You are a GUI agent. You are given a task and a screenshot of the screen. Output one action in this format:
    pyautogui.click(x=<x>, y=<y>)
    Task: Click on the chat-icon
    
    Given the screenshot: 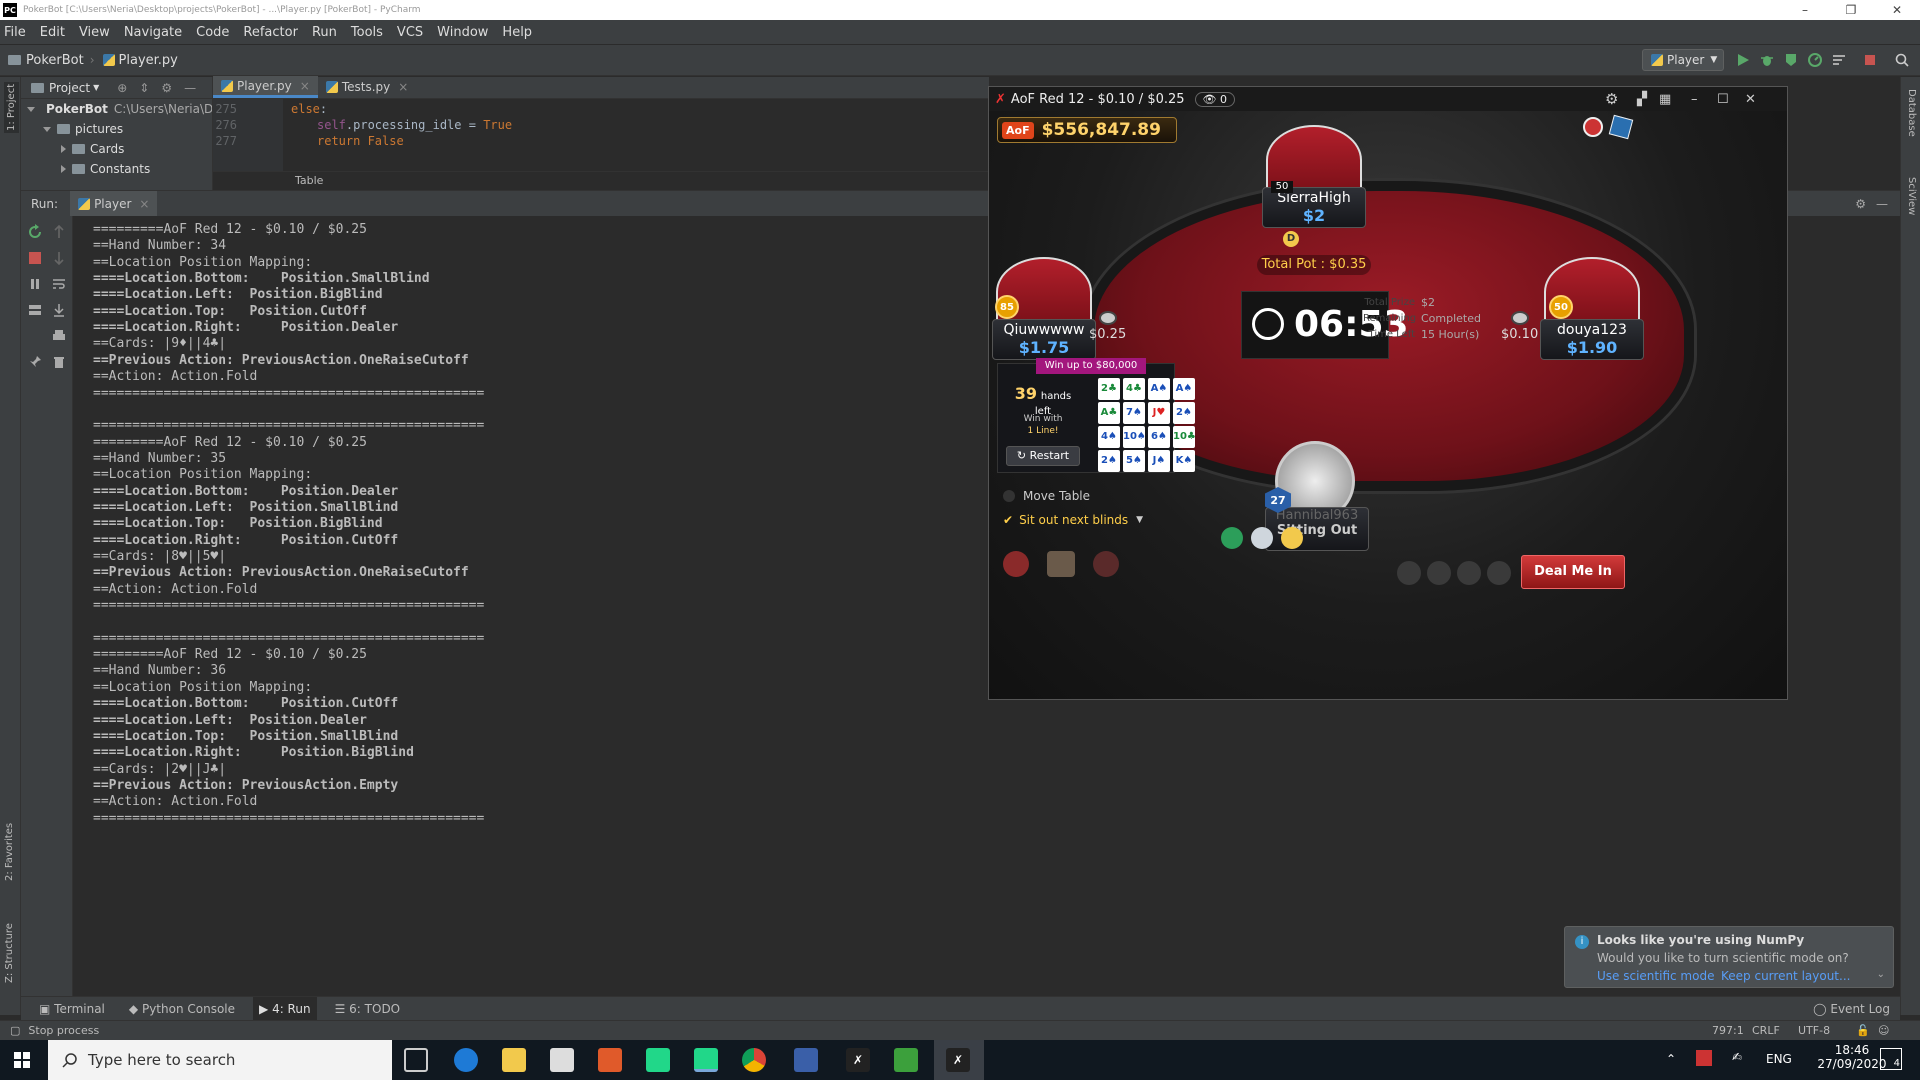 What is the action you would take?
    pyautogui.click(x=1262, y=538)
    